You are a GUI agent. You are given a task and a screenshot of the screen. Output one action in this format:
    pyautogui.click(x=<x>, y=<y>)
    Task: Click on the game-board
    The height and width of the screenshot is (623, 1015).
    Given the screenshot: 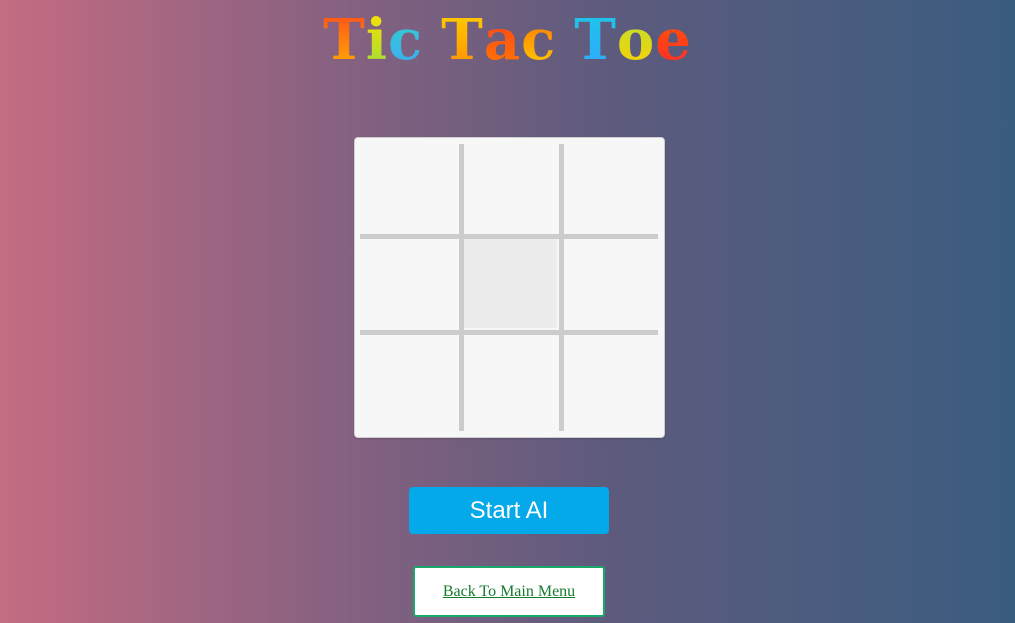 What is the action you would take?
    pyautogui.click(x=509, y=287)
    